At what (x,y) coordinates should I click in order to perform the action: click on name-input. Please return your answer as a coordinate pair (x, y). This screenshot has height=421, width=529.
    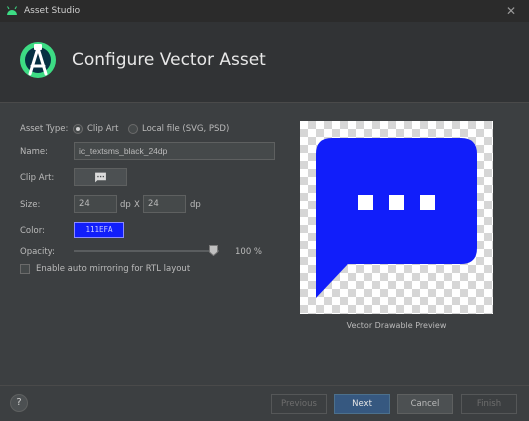
    Looking at the image, I should click on (174, 151).